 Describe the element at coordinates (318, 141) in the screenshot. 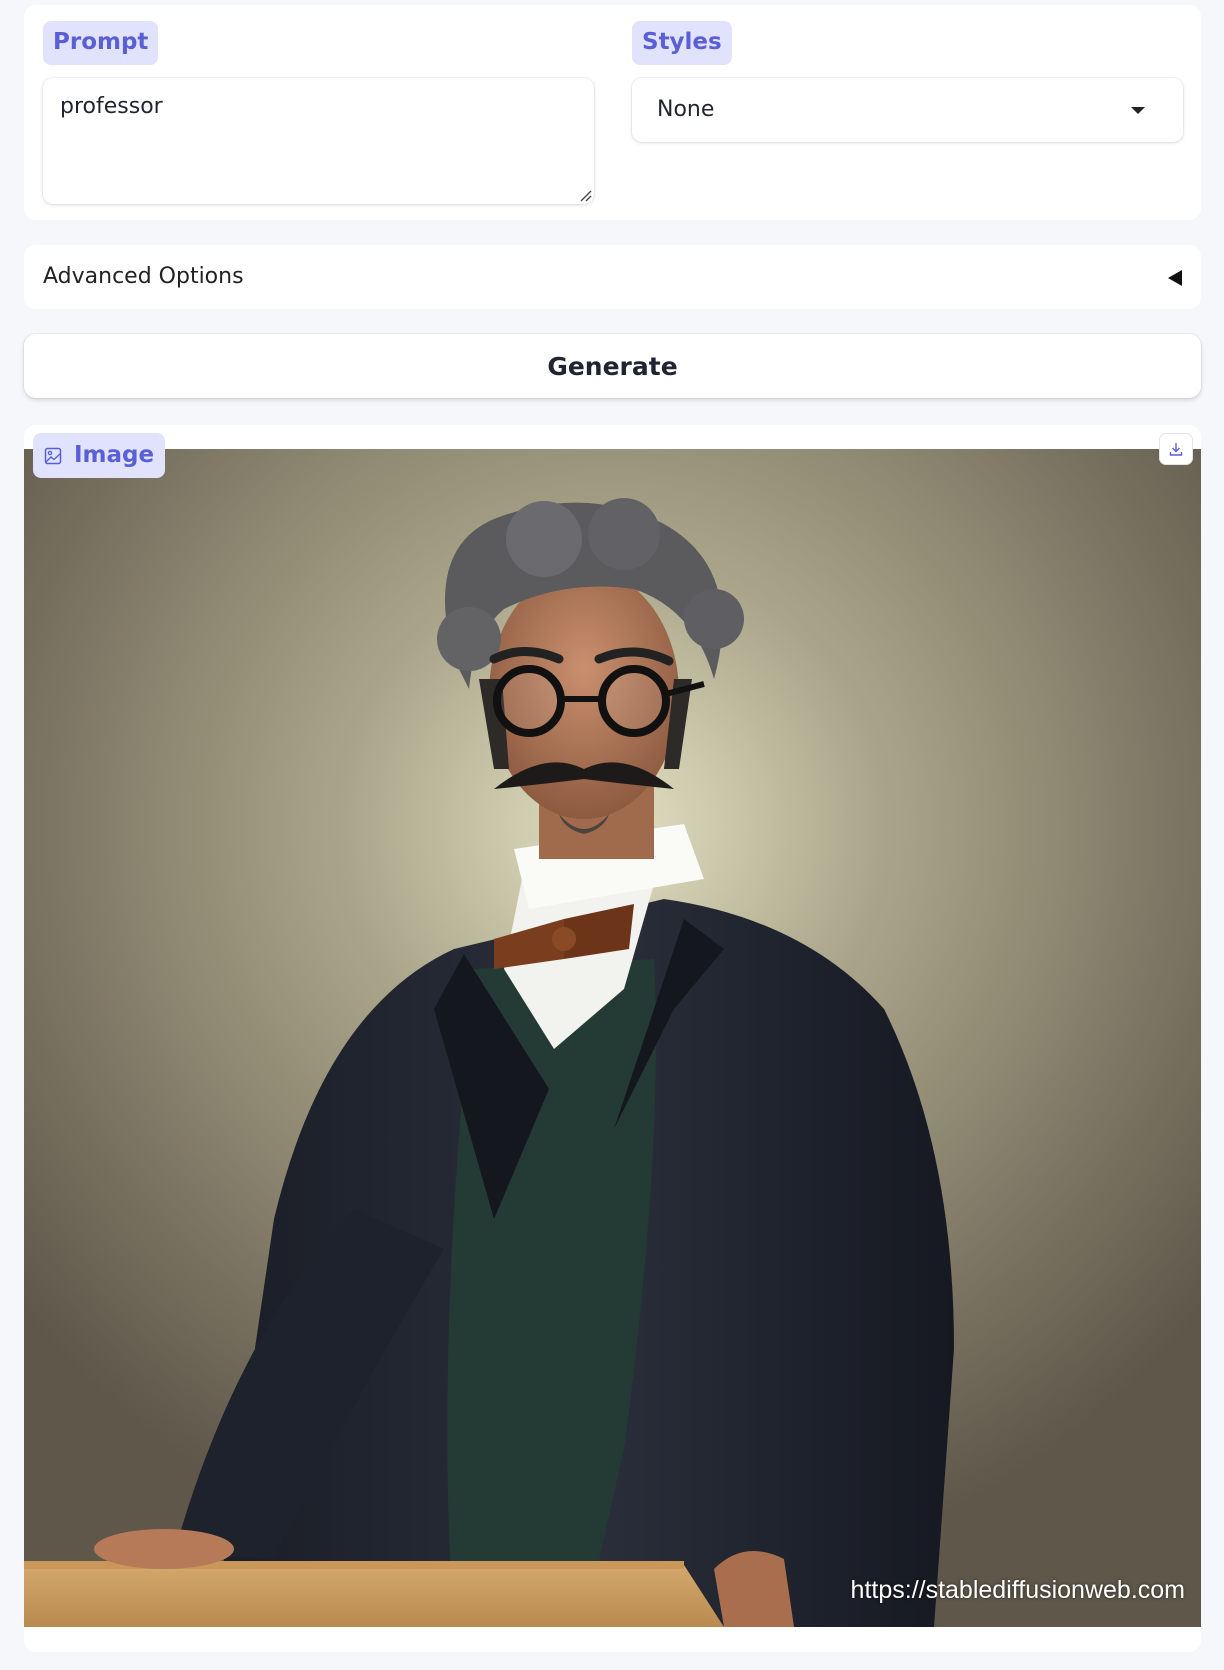

I see `prompt-textarea: professor` at that location.